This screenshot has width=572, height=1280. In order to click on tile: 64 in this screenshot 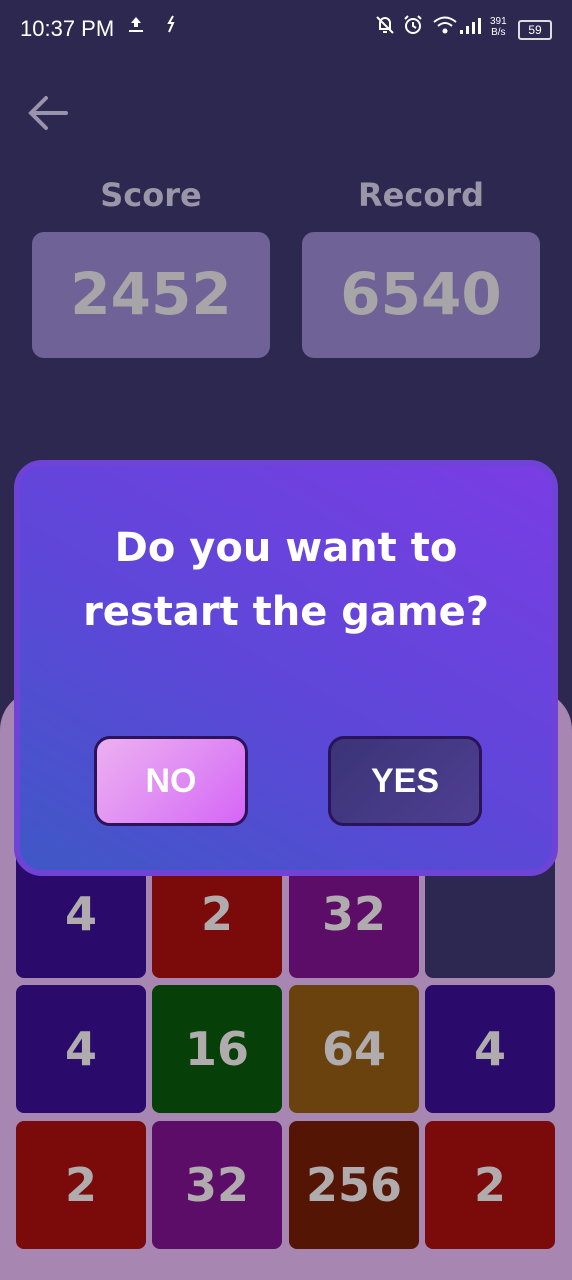, I will do `click(354, 1049)`.